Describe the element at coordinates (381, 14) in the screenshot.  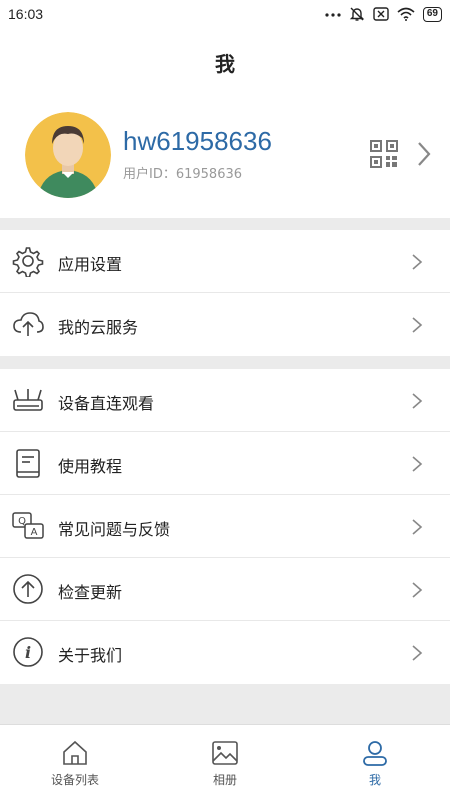
I see `sim-off-icon` at that location.